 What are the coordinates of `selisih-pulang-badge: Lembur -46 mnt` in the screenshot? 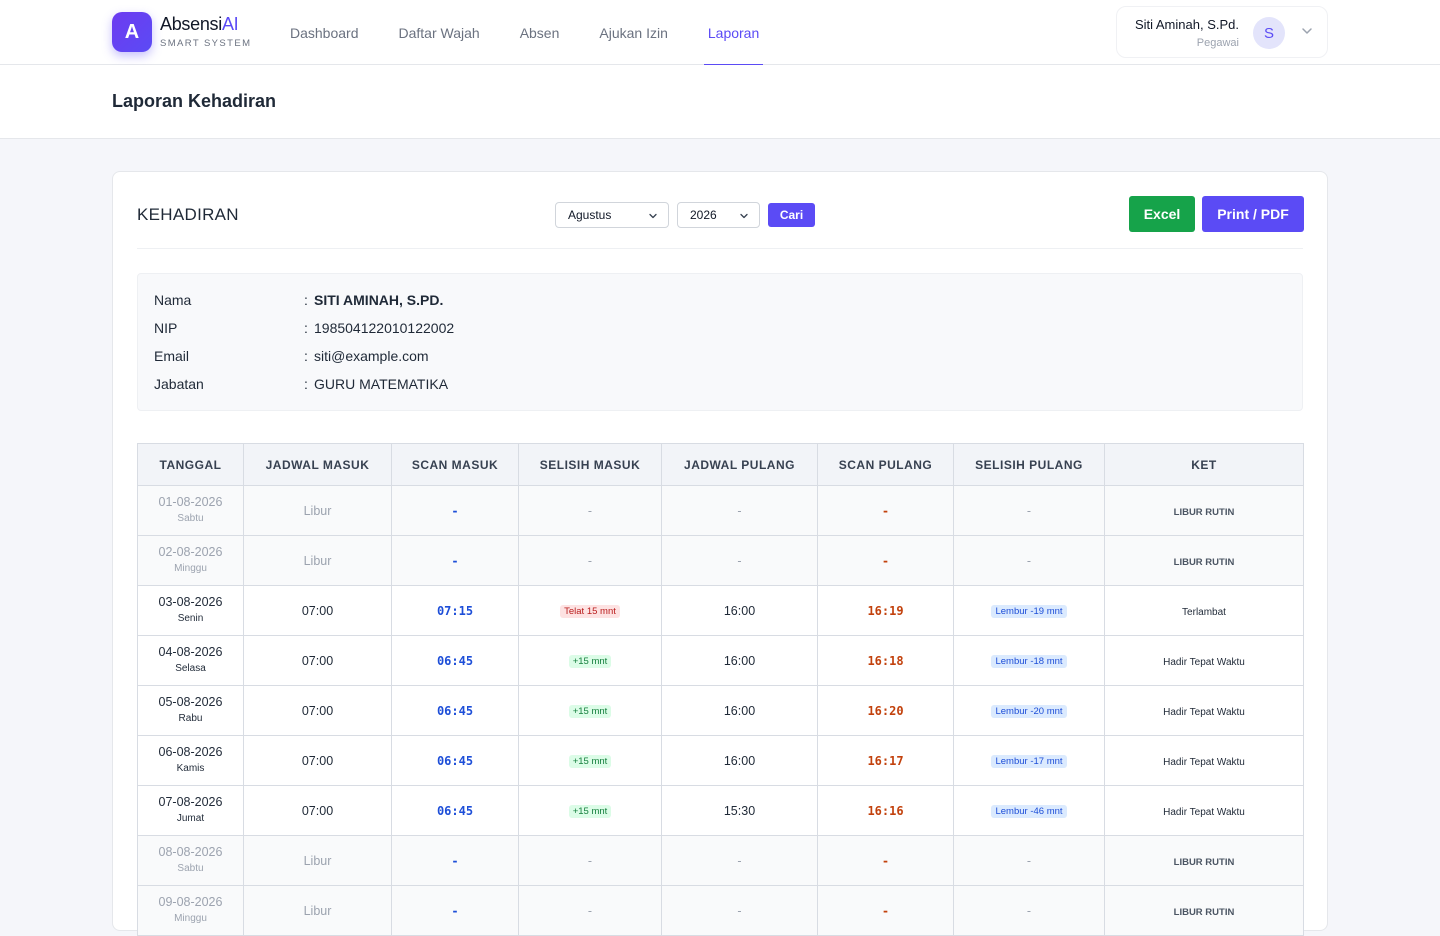 It's located at (1029, 811).